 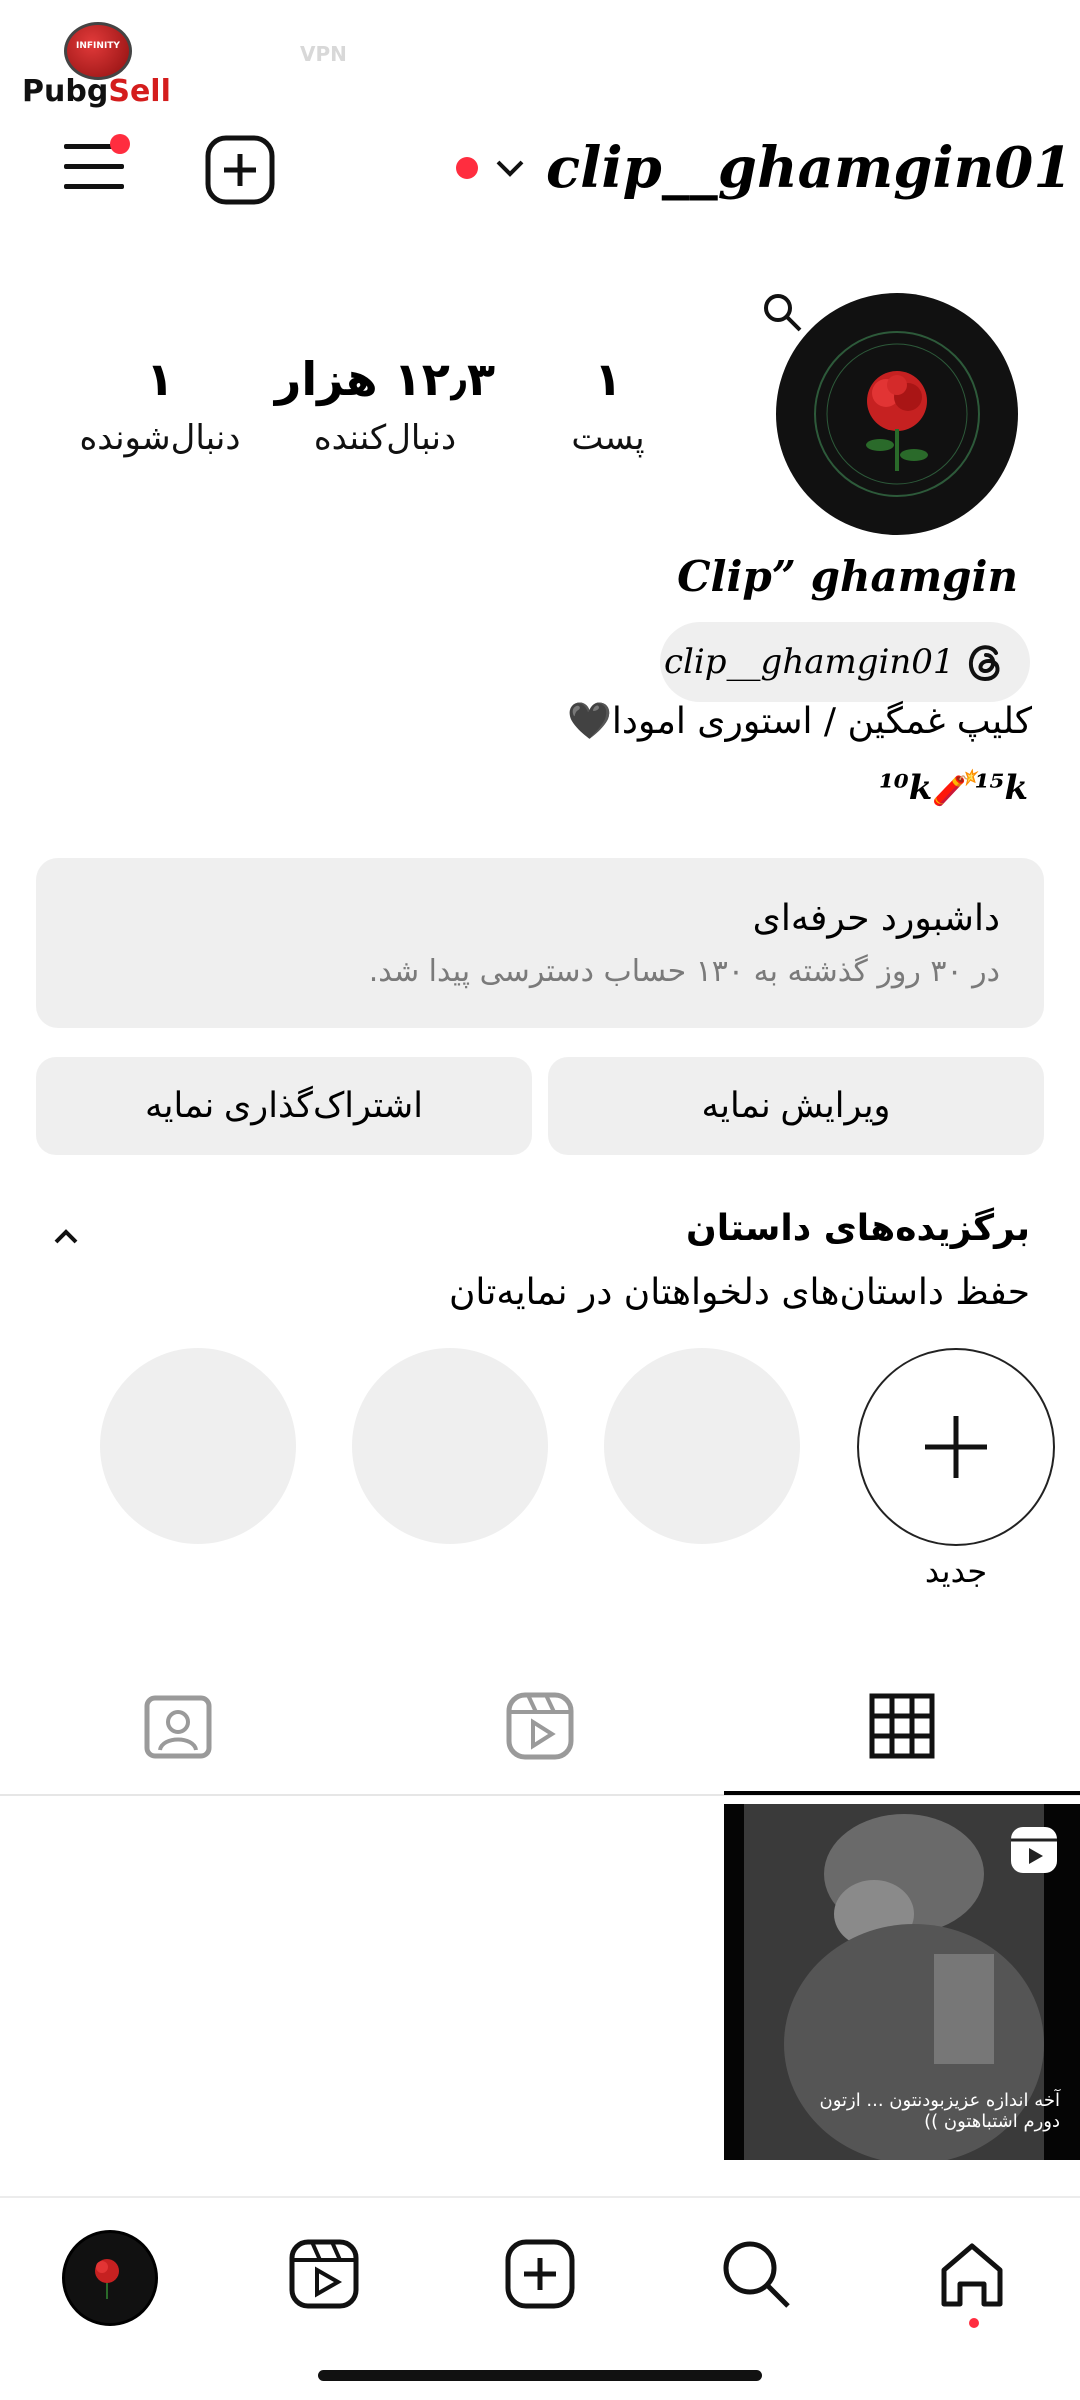 I want to click on tagged-icon, so click(x=178, y=1726).